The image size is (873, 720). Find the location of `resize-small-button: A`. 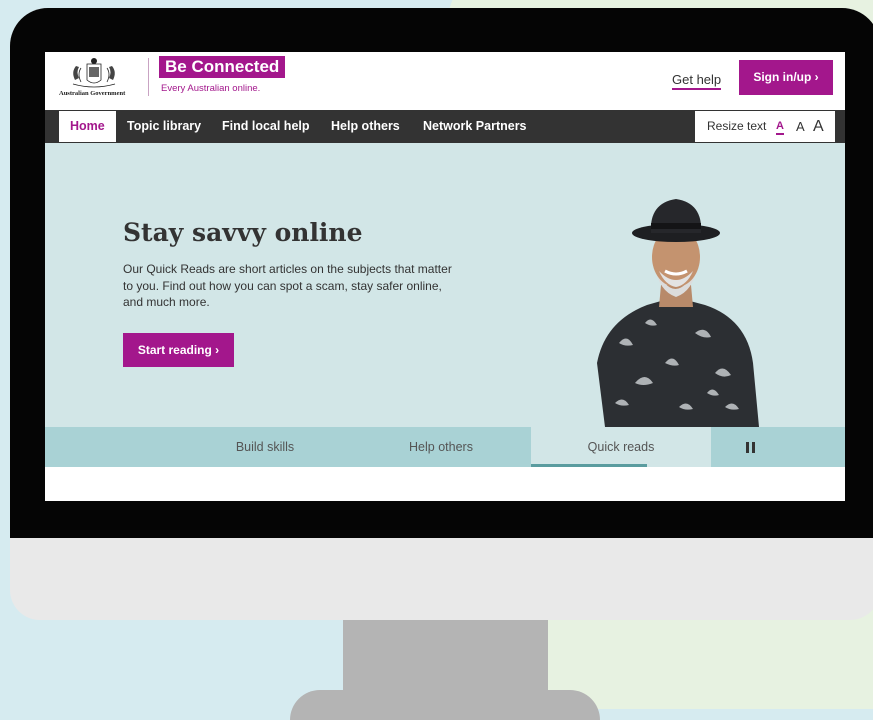

resize-small-button: A is located at coordinates (780, 127).